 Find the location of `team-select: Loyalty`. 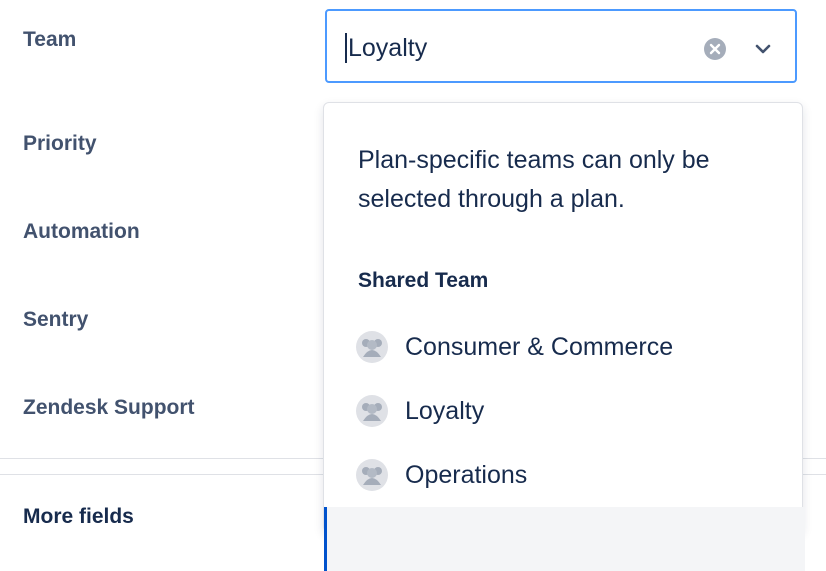

team-select: Loyalty is located at coordinates (561, 46).